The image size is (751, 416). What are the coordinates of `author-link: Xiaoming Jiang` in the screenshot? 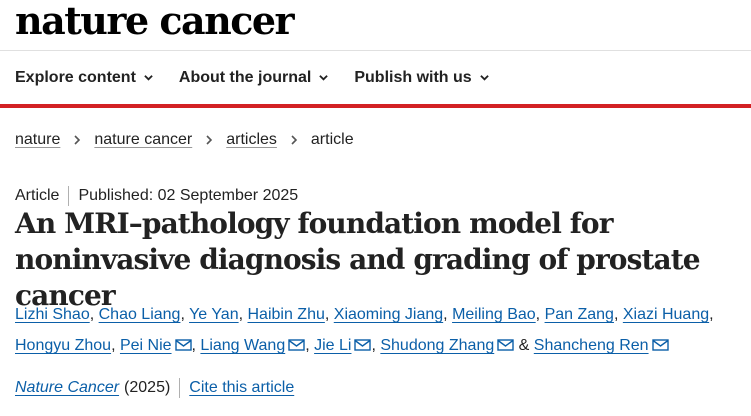 It's located at (388, 314).